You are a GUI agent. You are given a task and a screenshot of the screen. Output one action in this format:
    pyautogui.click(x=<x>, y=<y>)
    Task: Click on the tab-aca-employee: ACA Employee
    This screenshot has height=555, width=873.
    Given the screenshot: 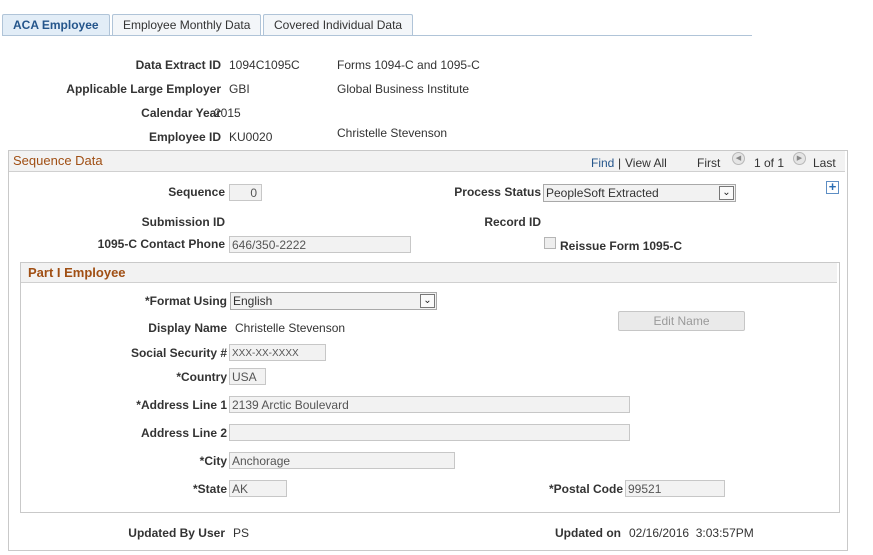 What is the action you would take?
    pyautogui.click(x=56, y=25)
    